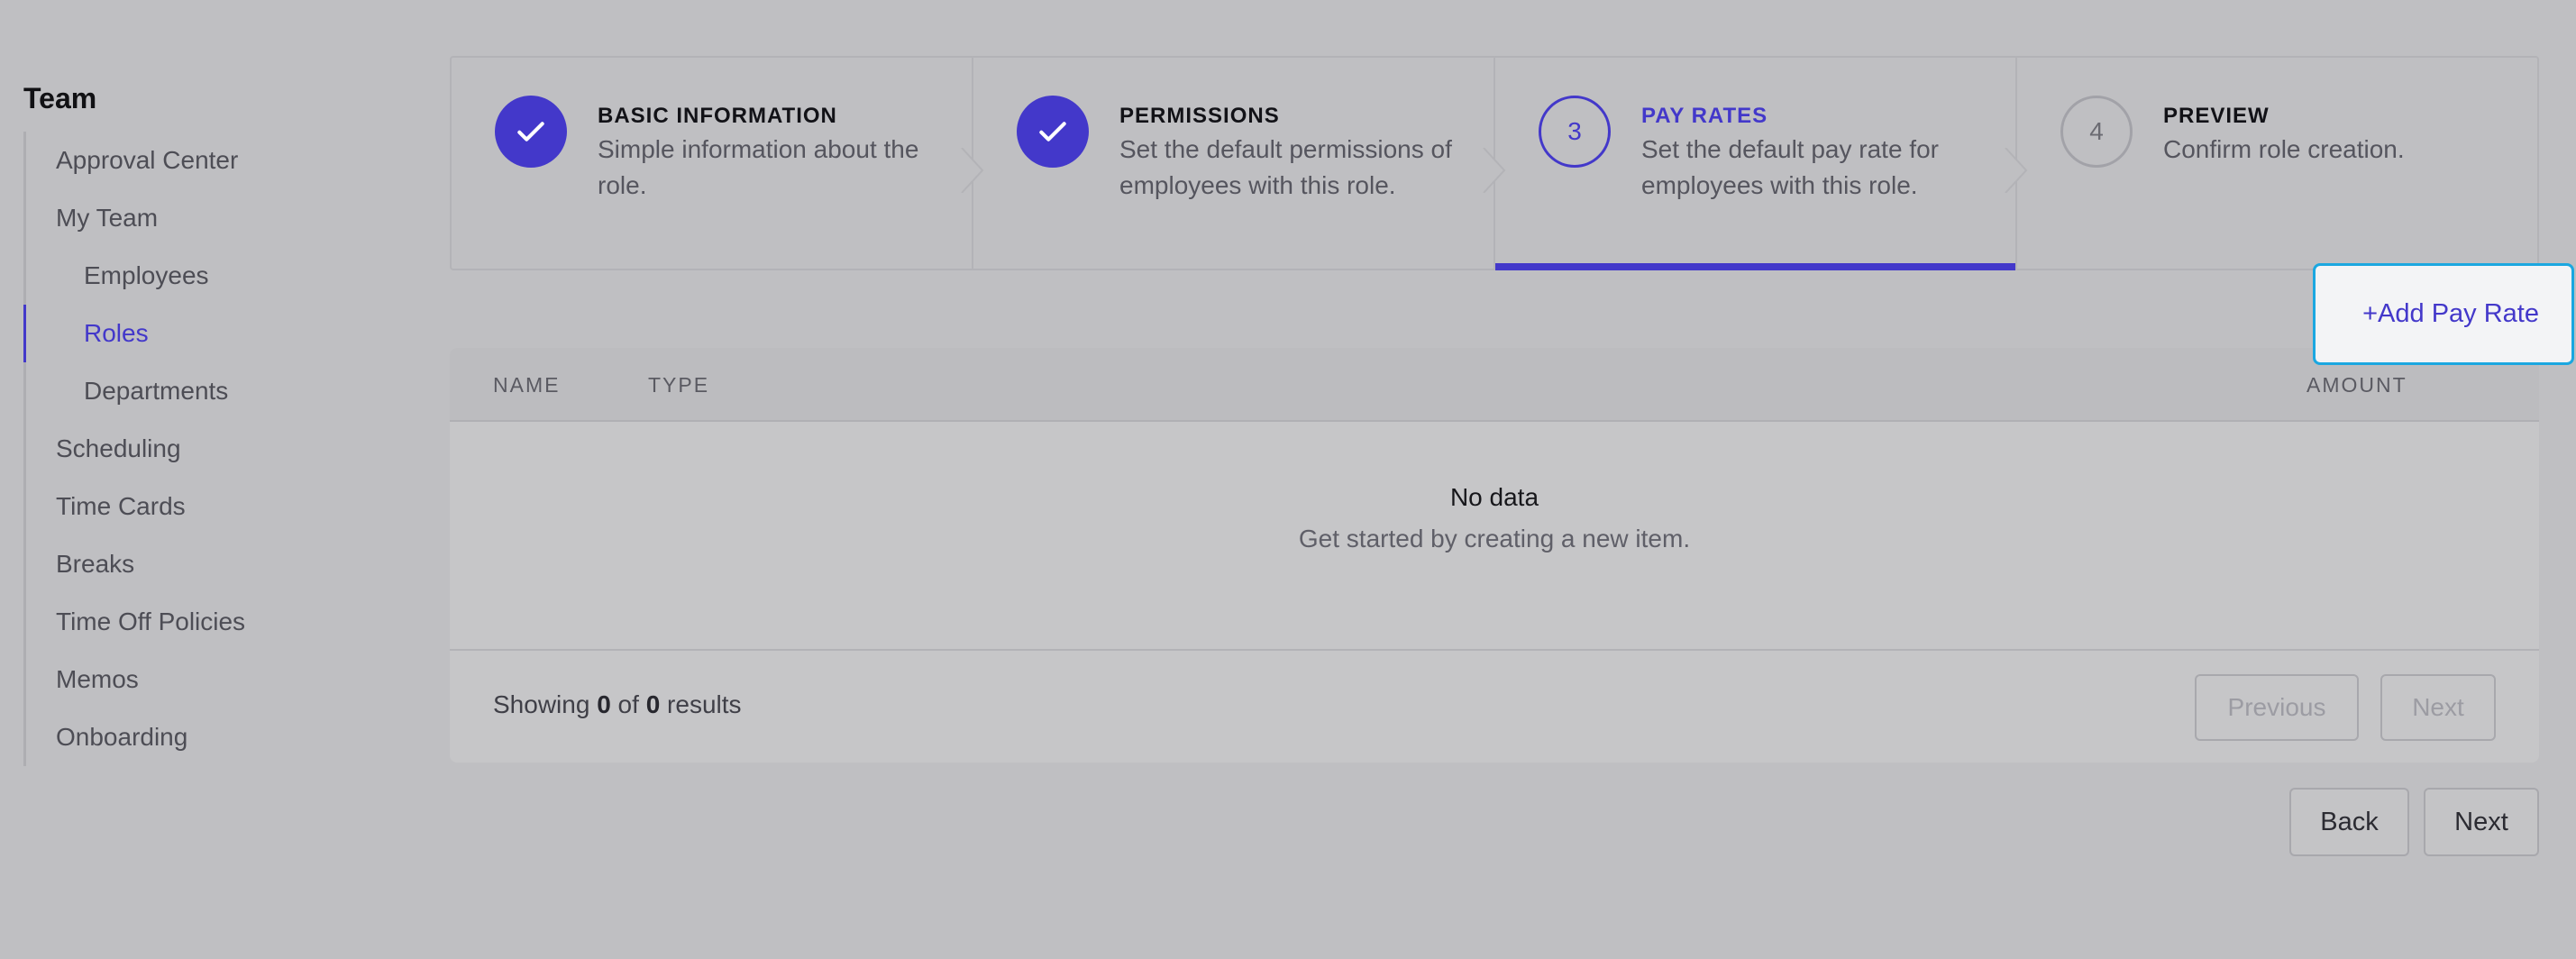 The image size is (2576, 959). I want to click on sidebar-item-departments: Departments, so click(214, 391).